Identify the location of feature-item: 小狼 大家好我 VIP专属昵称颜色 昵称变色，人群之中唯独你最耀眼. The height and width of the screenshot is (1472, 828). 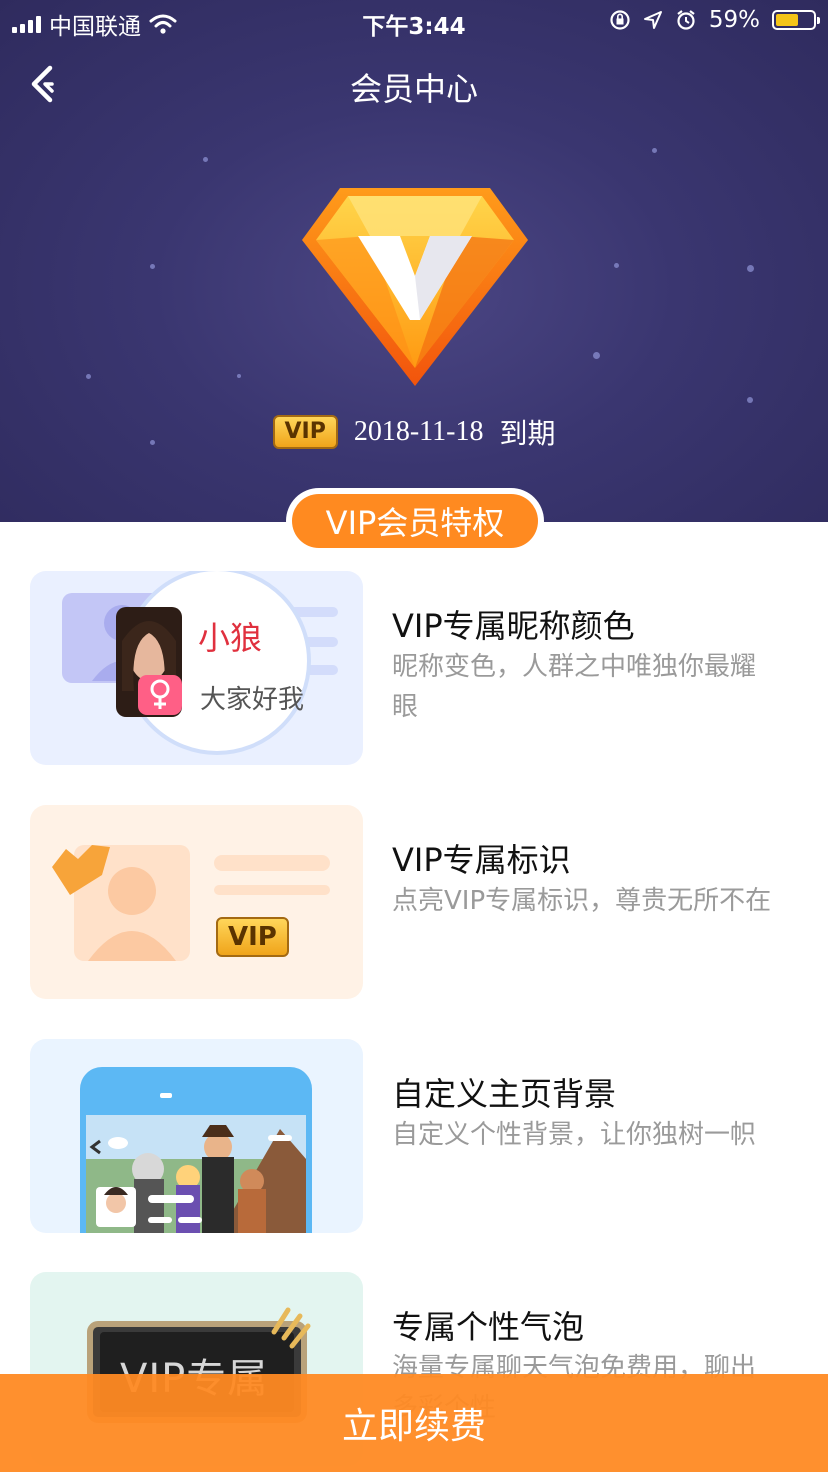
(414, 669).